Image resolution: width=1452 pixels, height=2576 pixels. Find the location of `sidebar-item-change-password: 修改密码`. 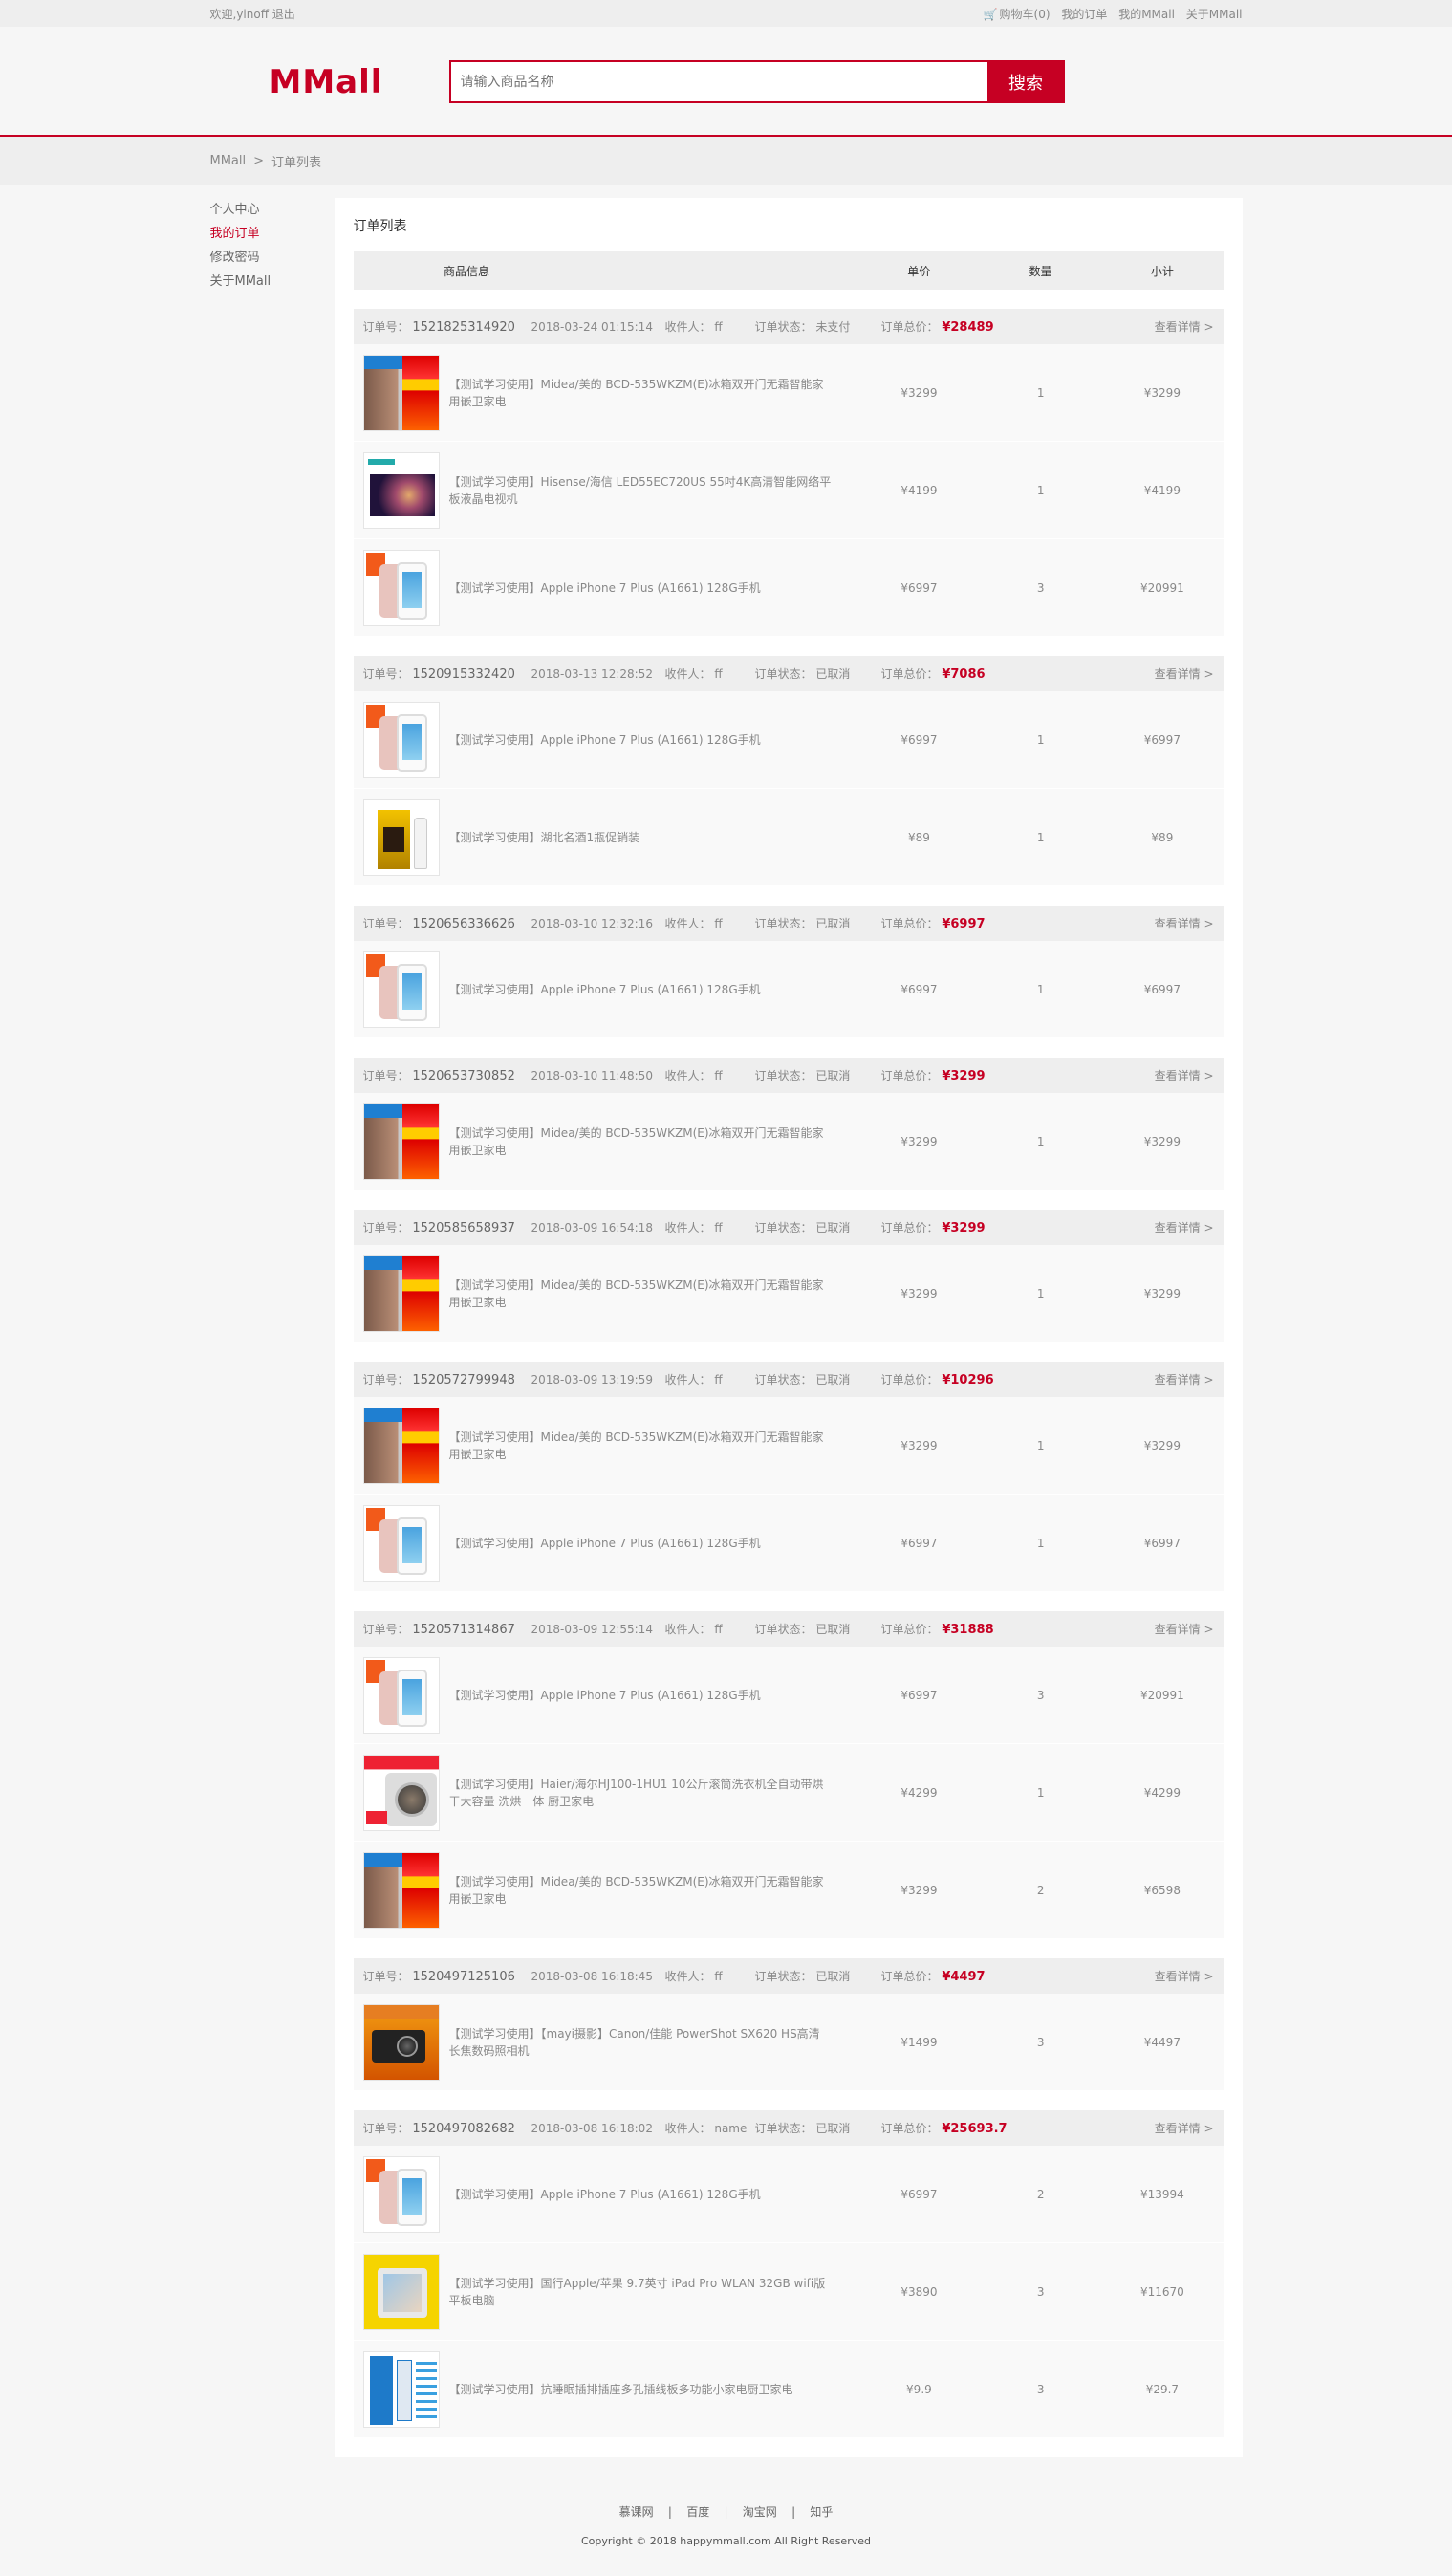

sidebar-item-change-password: 修改密码 is located at coordinates (272, 258).